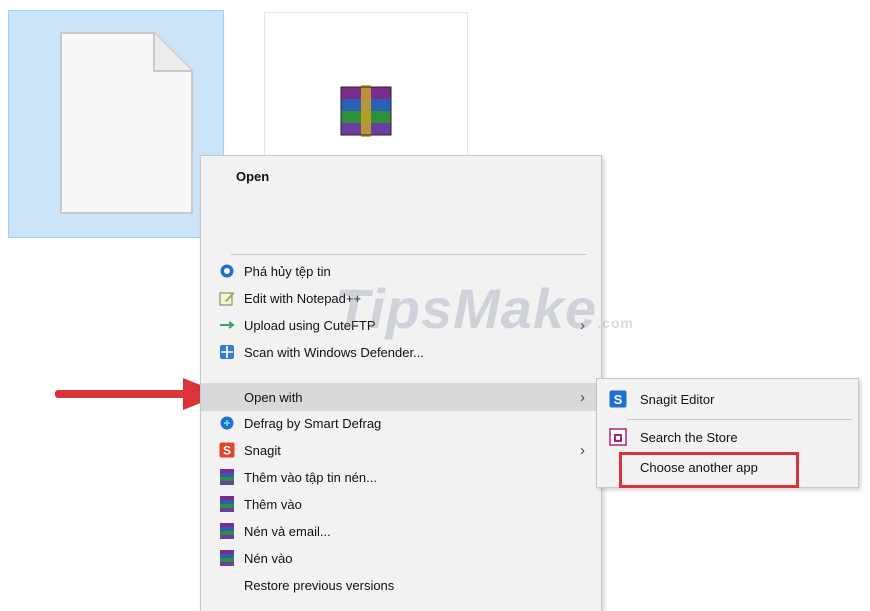  Describe the element at coordinates (615, 323) in the screenshot. I see `watermark-suffix: .com` at that location.